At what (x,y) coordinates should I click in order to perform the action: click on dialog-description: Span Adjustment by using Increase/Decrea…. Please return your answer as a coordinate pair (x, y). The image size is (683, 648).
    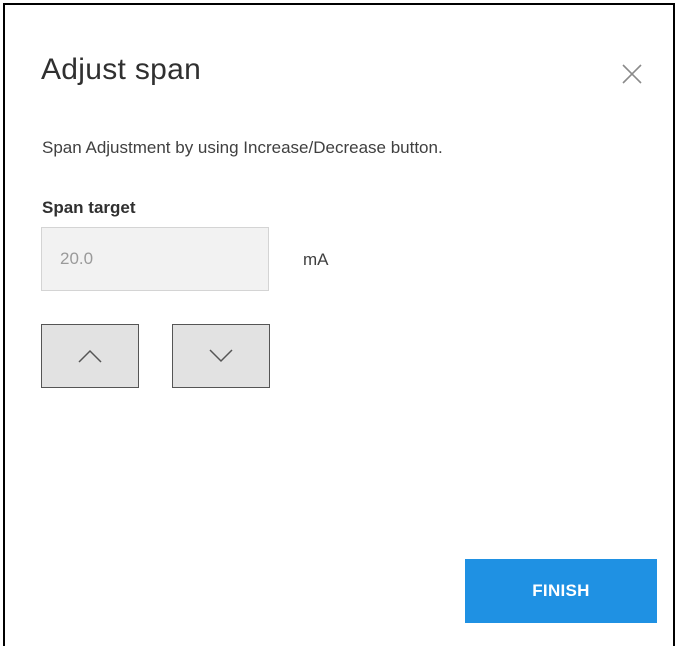
    Looking at the image, I should click on (242, 147).